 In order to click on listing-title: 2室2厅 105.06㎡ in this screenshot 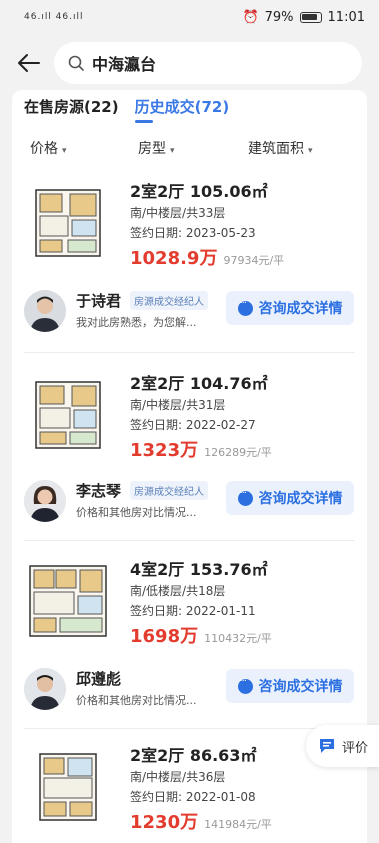, I will do `click(199, 191)`.